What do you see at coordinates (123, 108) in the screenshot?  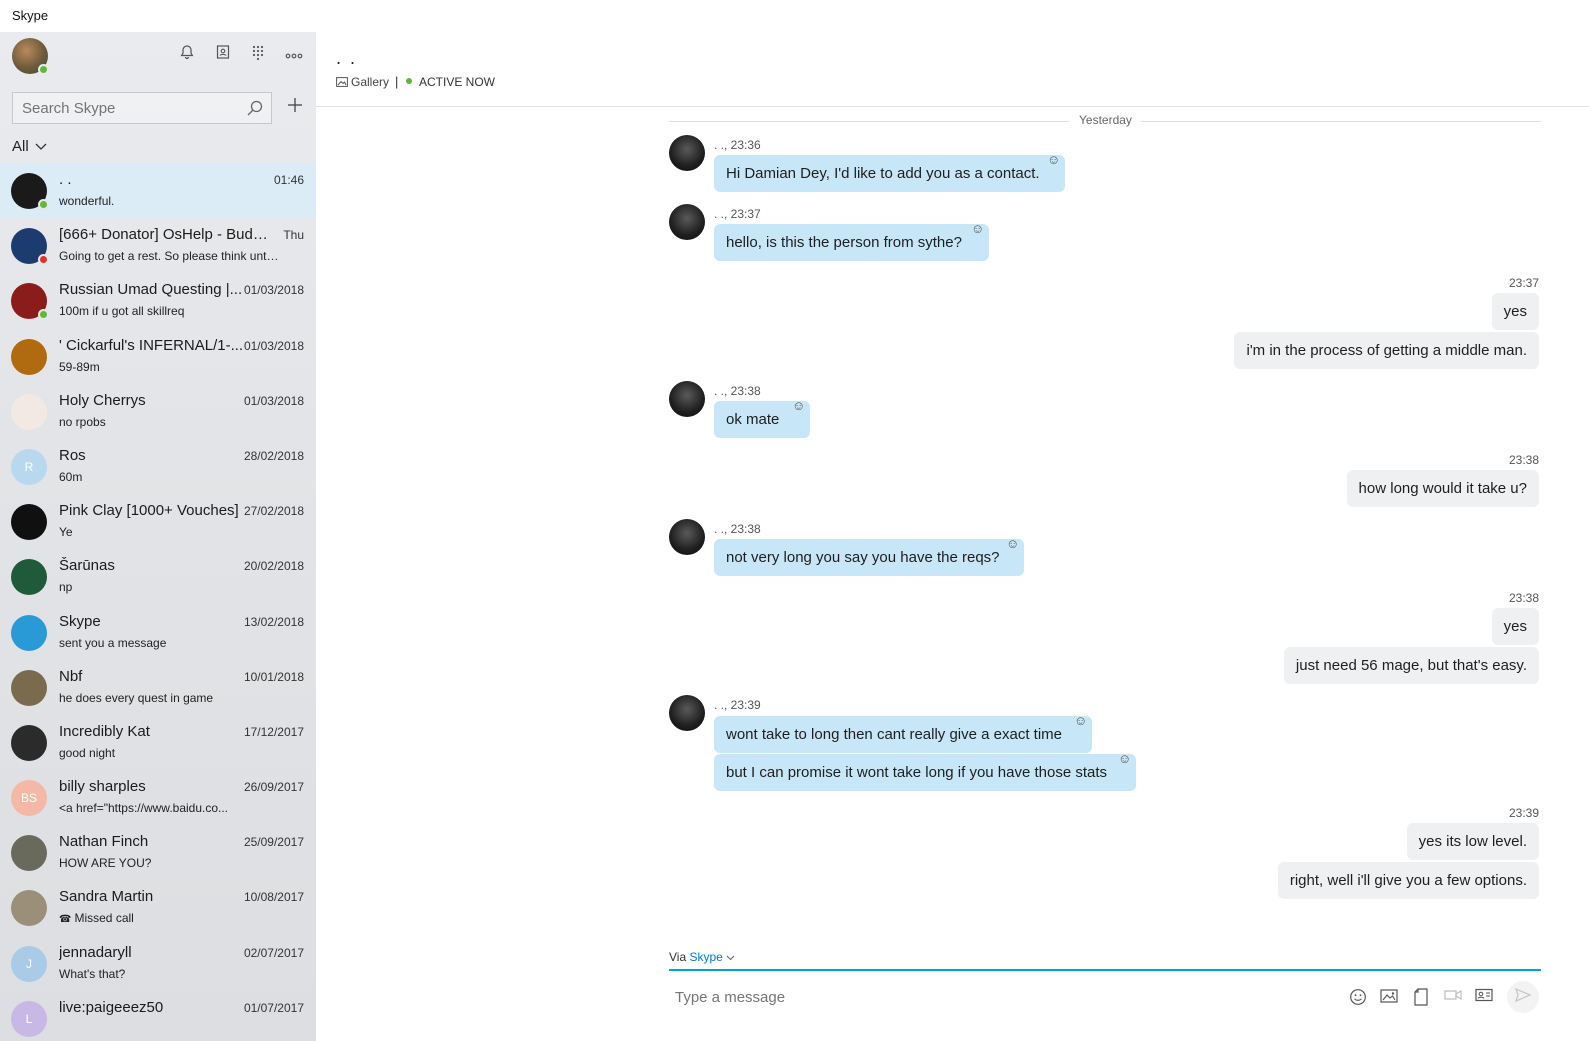 I see `search-input` at bounding box center [123, 108].